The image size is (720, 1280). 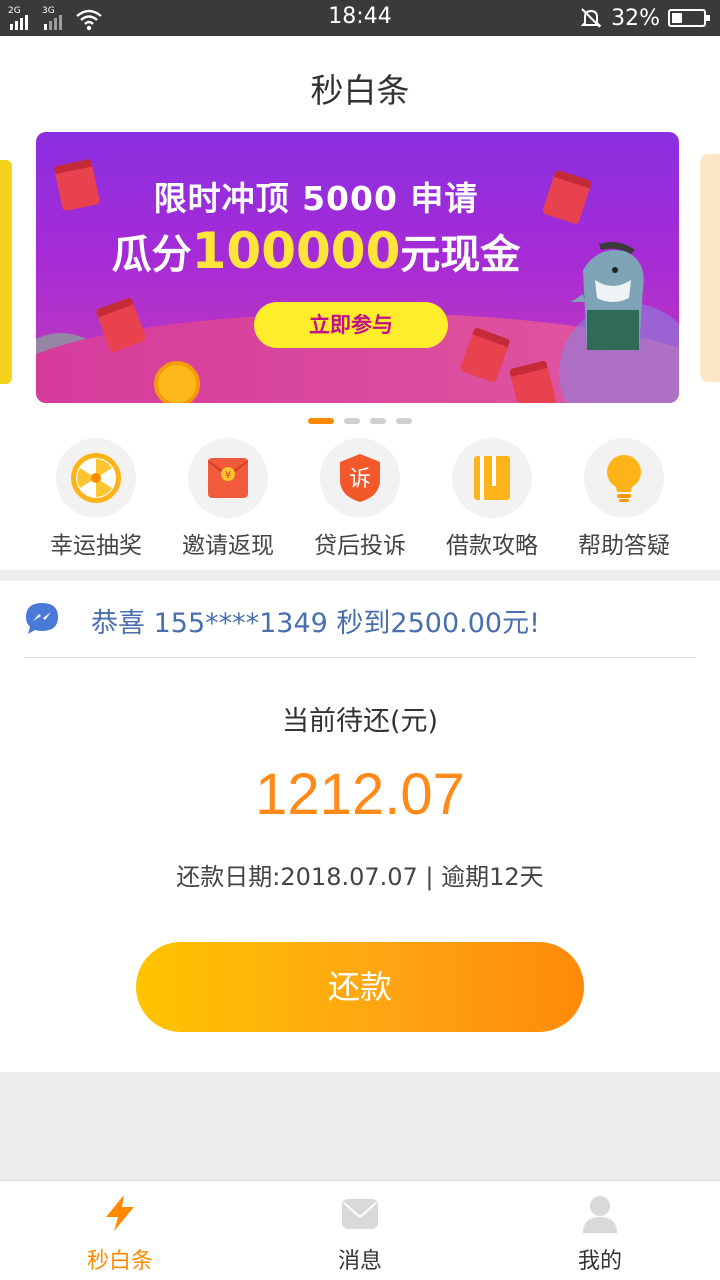 What do you see at coordinates (492, 478) in the screenshot?
I see `guide-book-icon` at bounding box center [492, 478].